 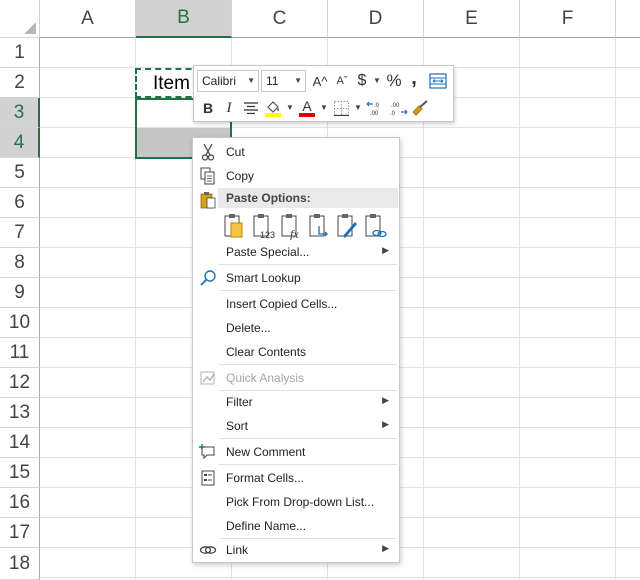 I want to click on paste-link-button, so click(x=376, y=226).